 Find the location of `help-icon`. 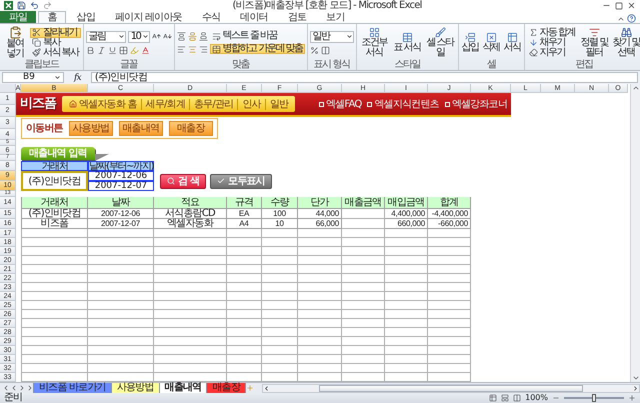

help-icon is located at coordinates (631, 18).